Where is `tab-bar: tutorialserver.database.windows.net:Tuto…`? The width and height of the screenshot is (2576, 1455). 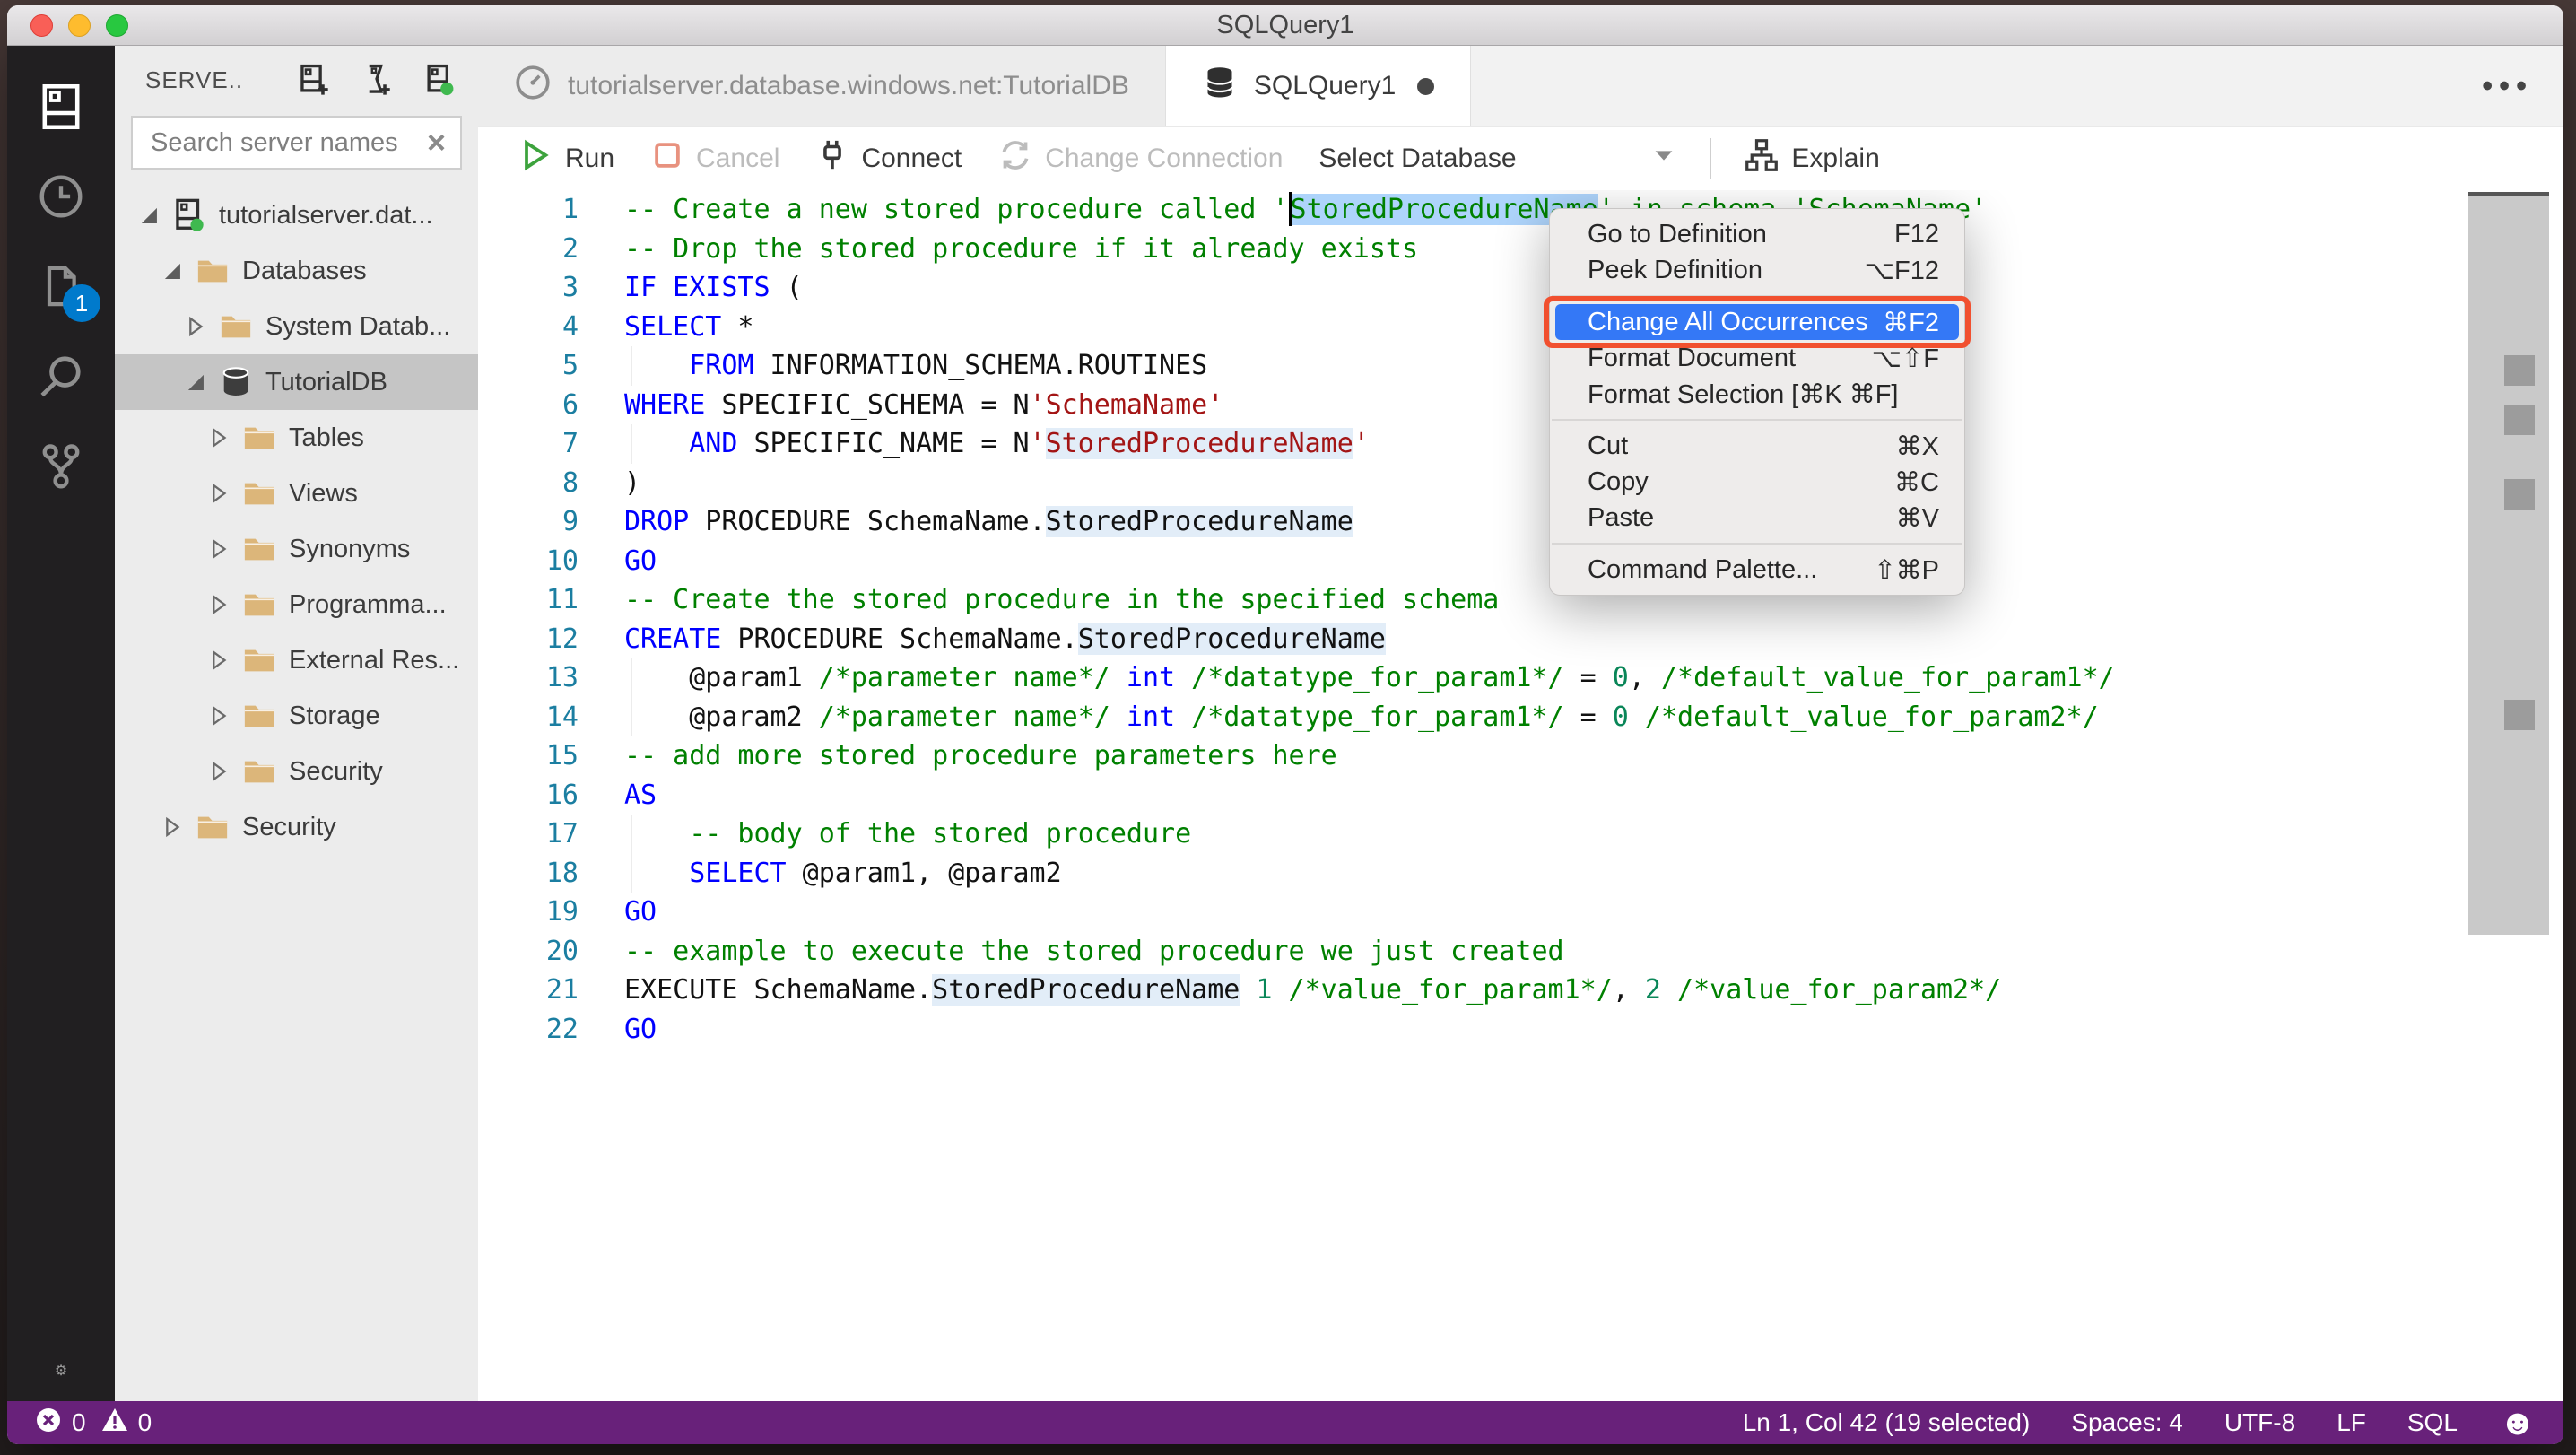
tab-bar: tutorialserver.database.windows.net:Tuto… is located at coordinates (1520, 86).